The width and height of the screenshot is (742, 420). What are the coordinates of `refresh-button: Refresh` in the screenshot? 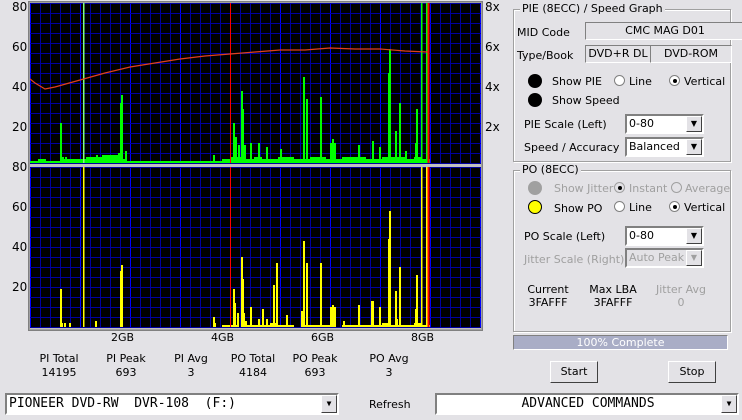 It's located at (390, 404).